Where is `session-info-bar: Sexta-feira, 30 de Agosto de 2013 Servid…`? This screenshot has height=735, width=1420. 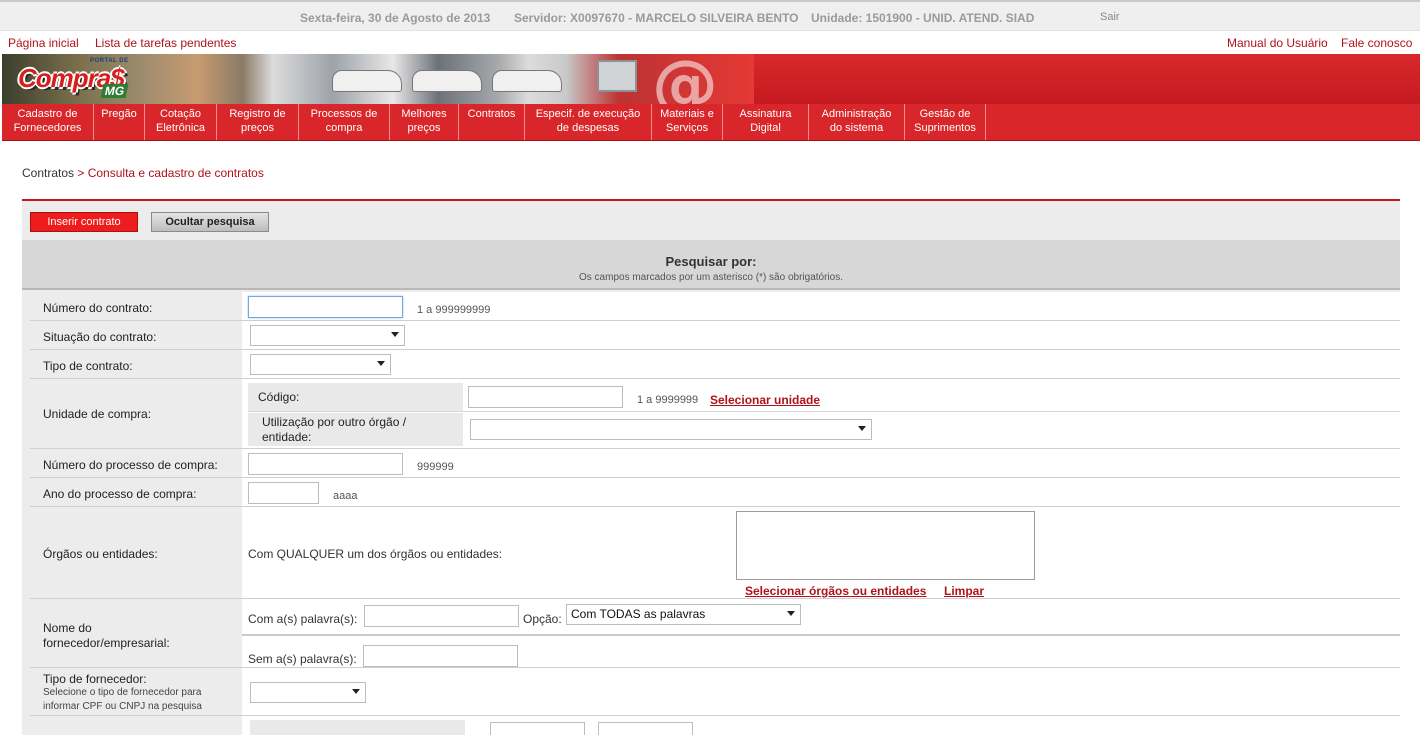
session-info-bar: Sexta-feira, 30 de Agosto de 2013 Servid… is located at coordinates (710, 15).